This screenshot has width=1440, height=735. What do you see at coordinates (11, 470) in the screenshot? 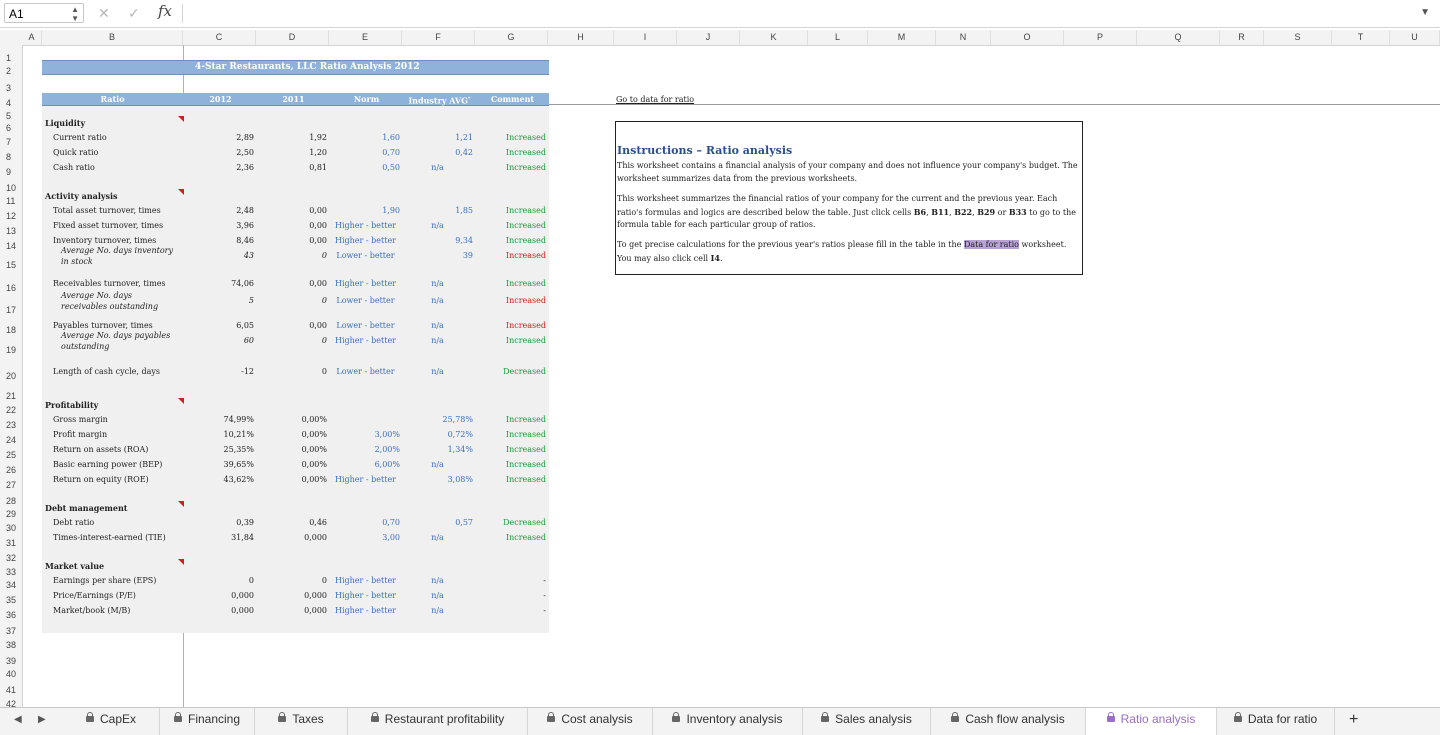
I see `row-header-26: 26` at bounding box center [11, 470].